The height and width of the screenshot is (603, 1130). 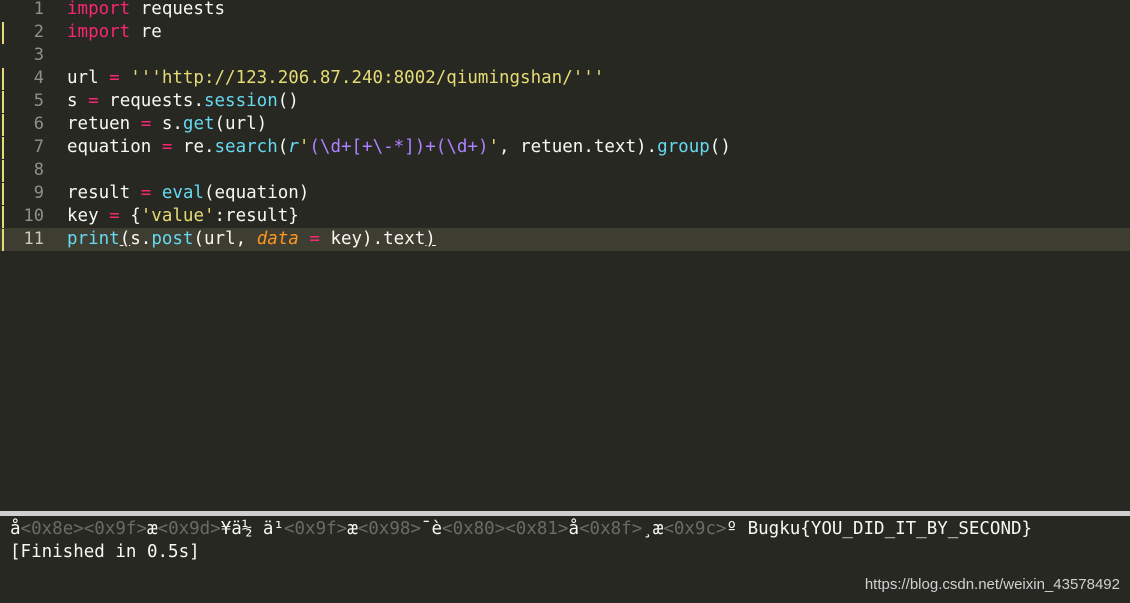 I want to click on code-token: re, so click(x=146, y=32).